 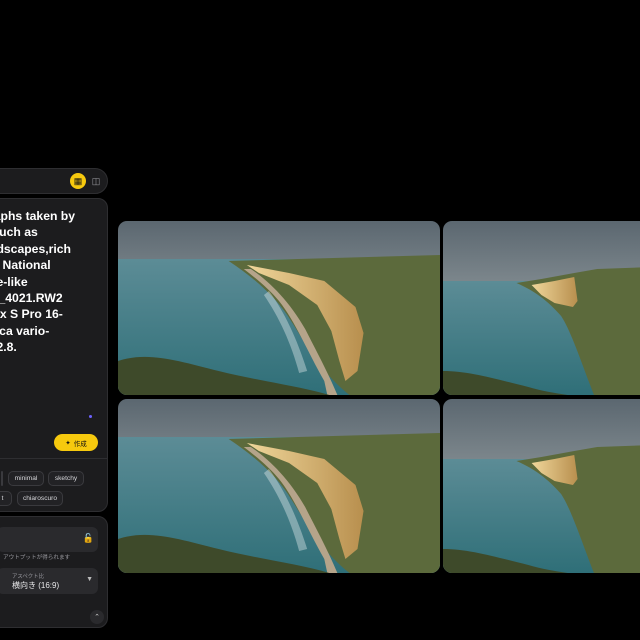 What do you see at coordinates (40, 498) in the screenshot?
I see `style-chip-chiaroscuro: chiaroscuro` at bounding box center [40, 498].